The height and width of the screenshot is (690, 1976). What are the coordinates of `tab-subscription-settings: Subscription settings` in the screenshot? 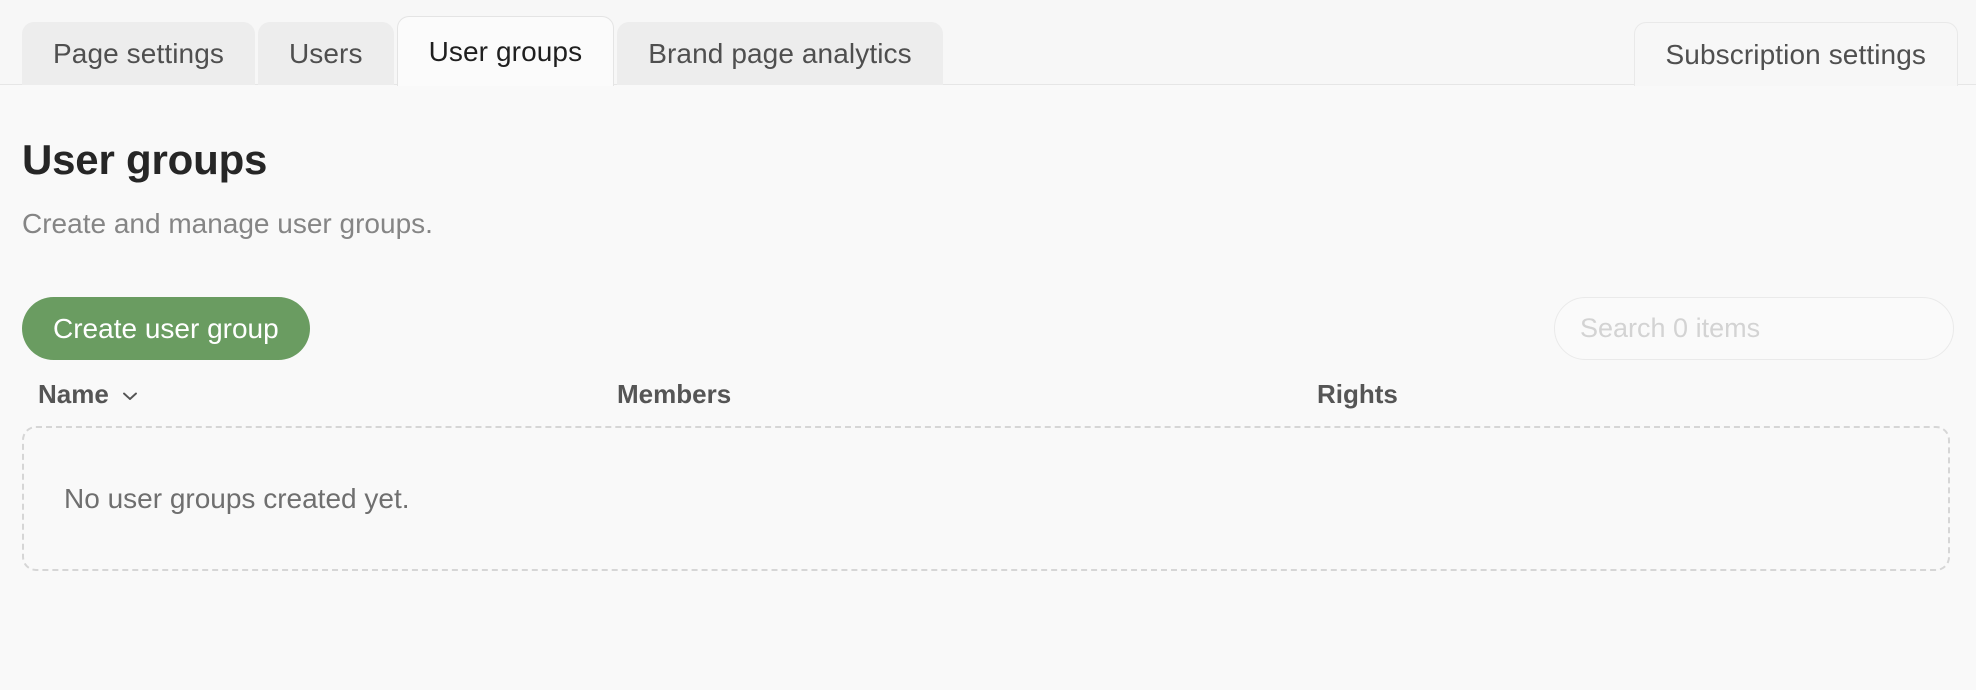 It's located at (1795, 54).